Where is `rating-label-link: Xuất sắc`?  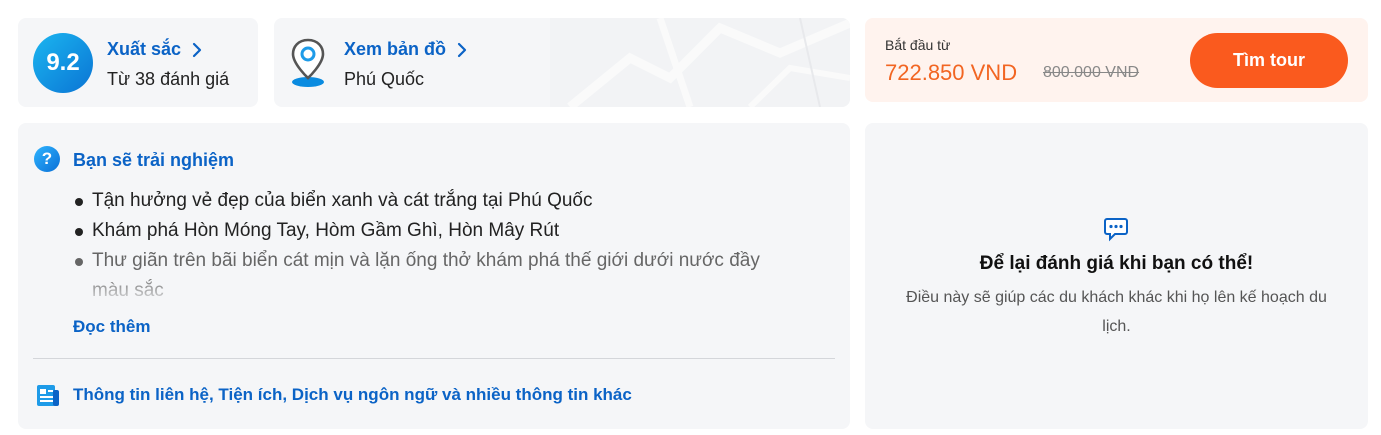 rating-label-link: Xuất sắc is located at coordinates (156, 49).